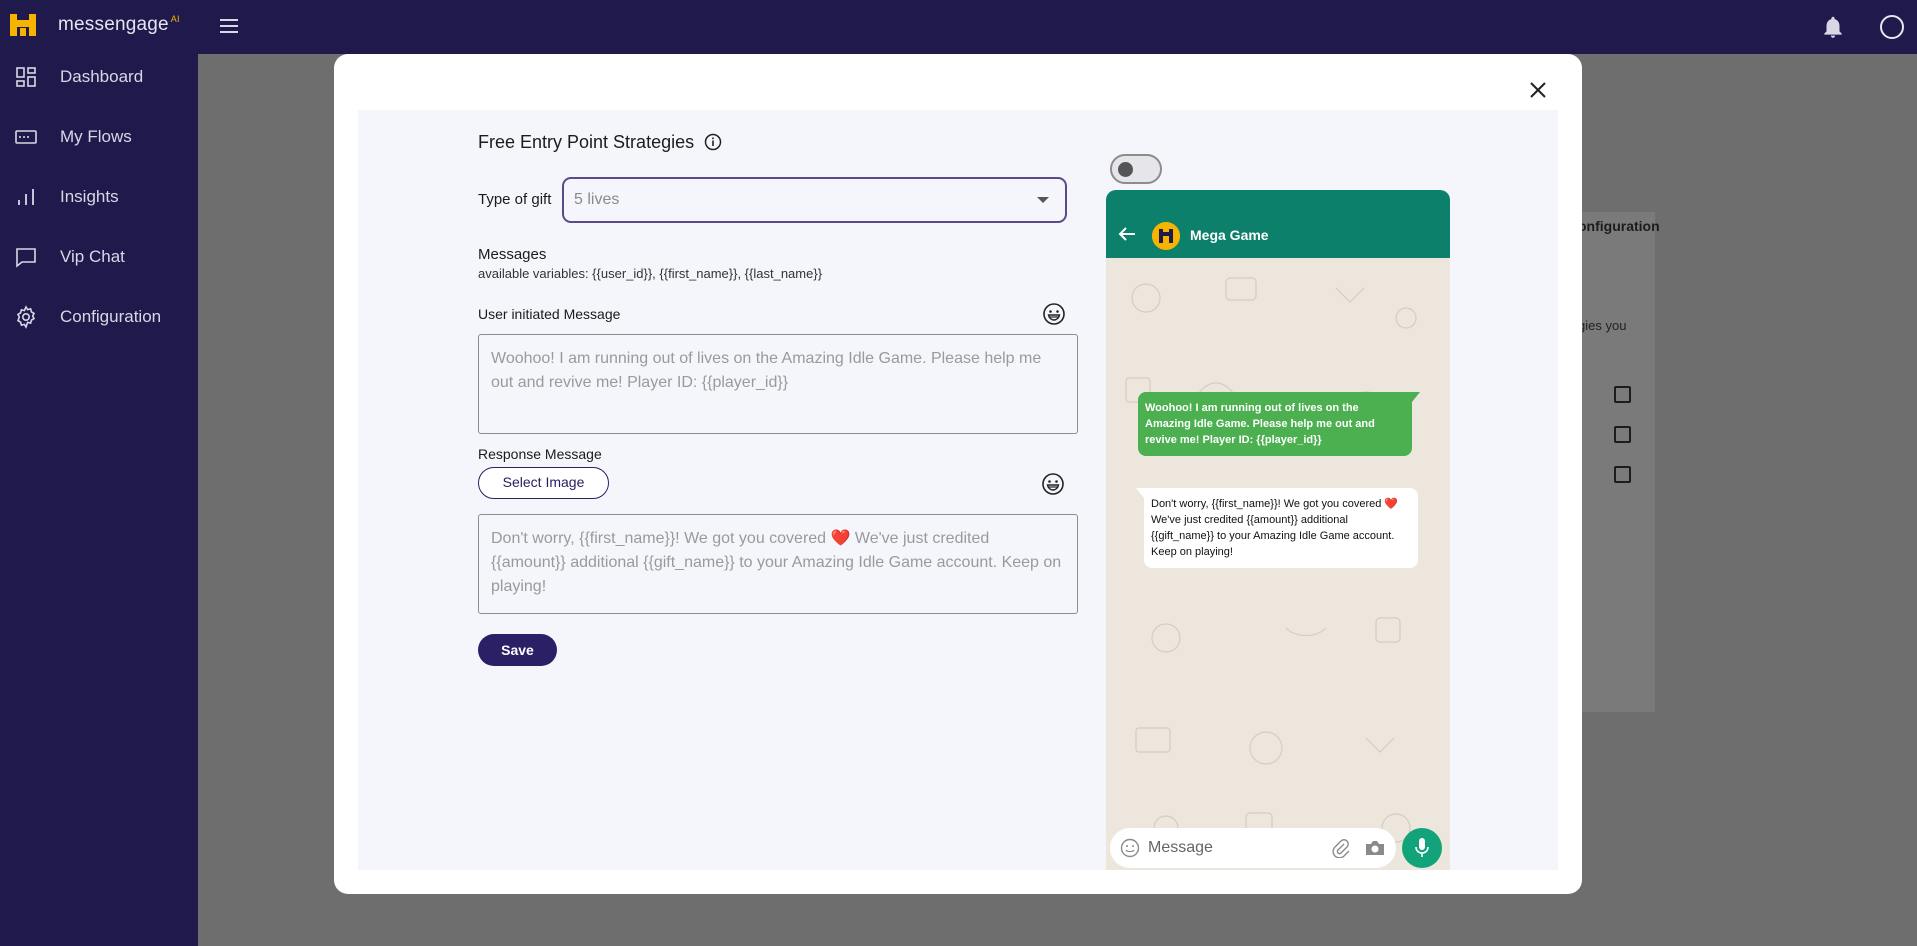 This screenshot has height=946, width=1917. What do you see at coordinates (26, 317) in the screenshot?
I see `gear-icon` at bounding box center [26, 317].